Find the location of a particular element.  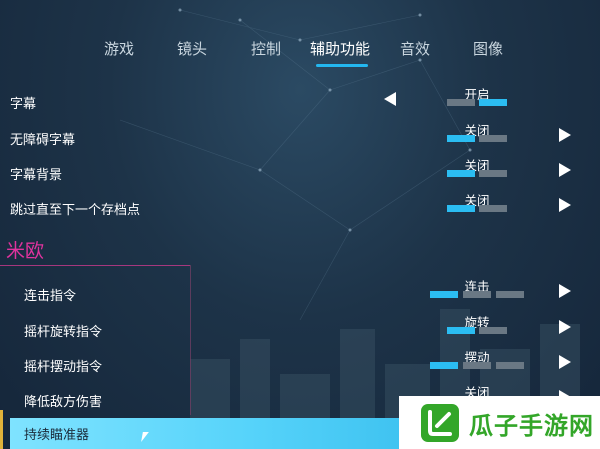

setting-label: 连击指令 is located at coordinates (50, 296).